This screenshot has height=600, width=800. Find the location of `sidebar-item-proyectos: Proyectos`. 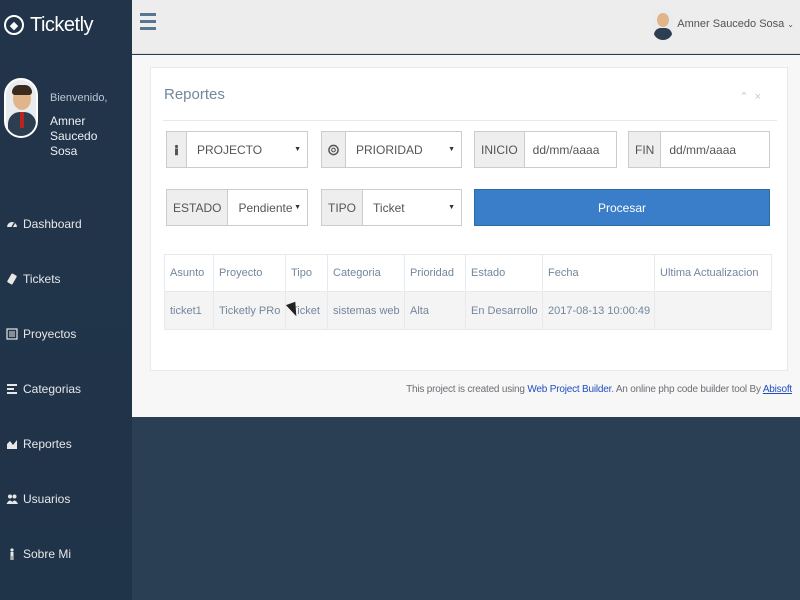

sidebar-item-proyectos: Proyectos is located at coordinates (66, 333).